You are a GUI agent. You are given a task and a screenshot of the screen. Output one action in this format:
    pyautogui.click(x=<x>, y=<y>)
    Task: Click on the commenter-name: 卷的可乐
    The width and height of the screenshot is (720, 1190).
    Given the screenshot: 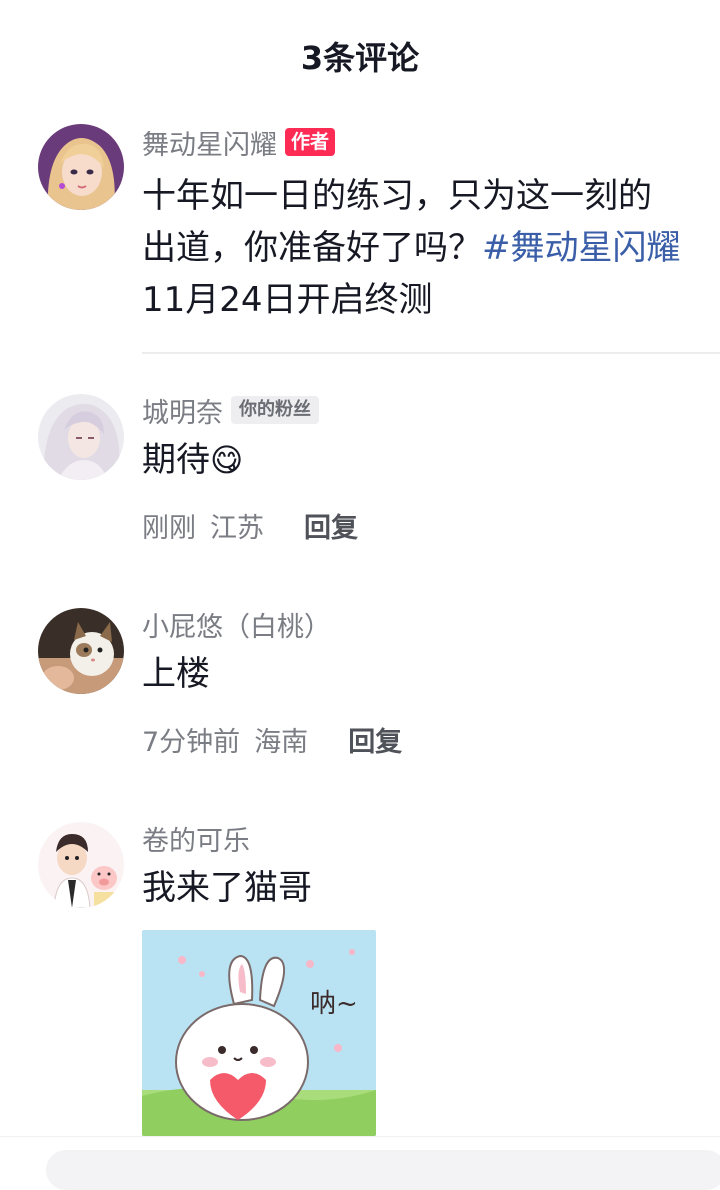 What is the action you would take?
    pyautogui.click(x=196, y=838)
    